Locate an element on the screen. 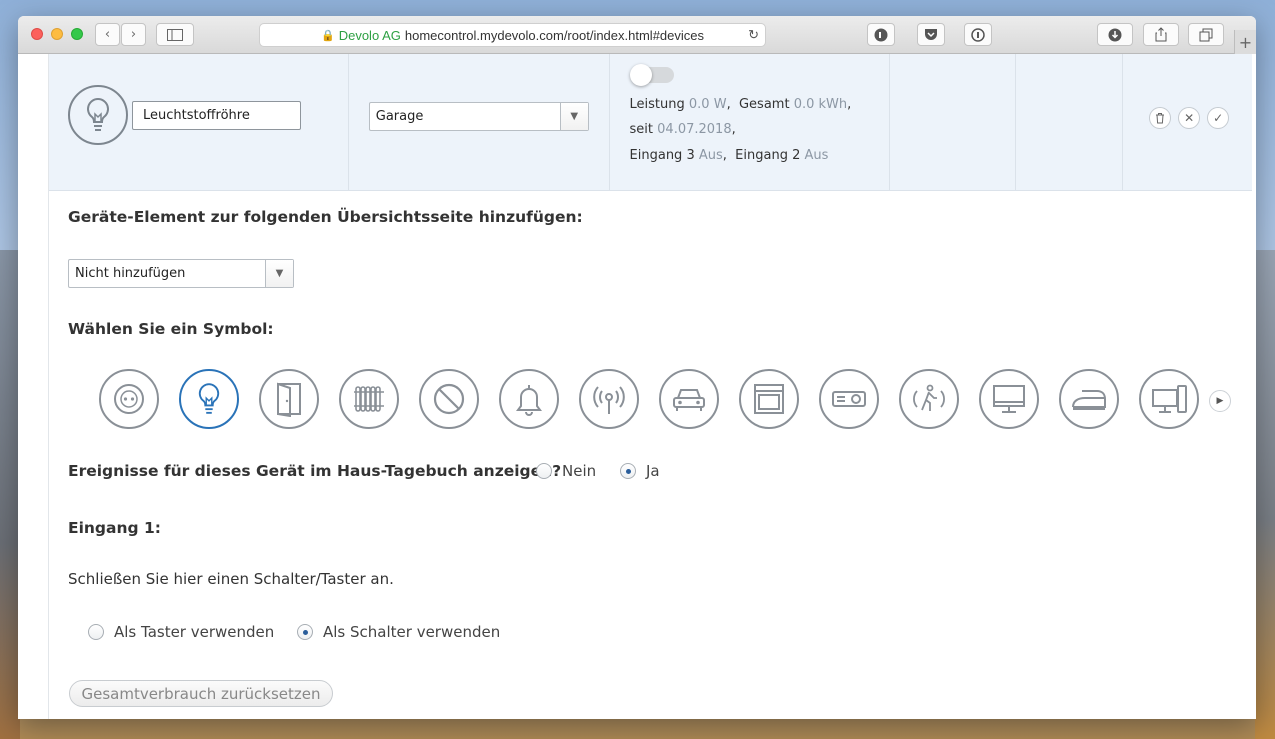 This screenshot has height=739, width=1275. eingang2-value: Aus is located at coordinates (816, 155).